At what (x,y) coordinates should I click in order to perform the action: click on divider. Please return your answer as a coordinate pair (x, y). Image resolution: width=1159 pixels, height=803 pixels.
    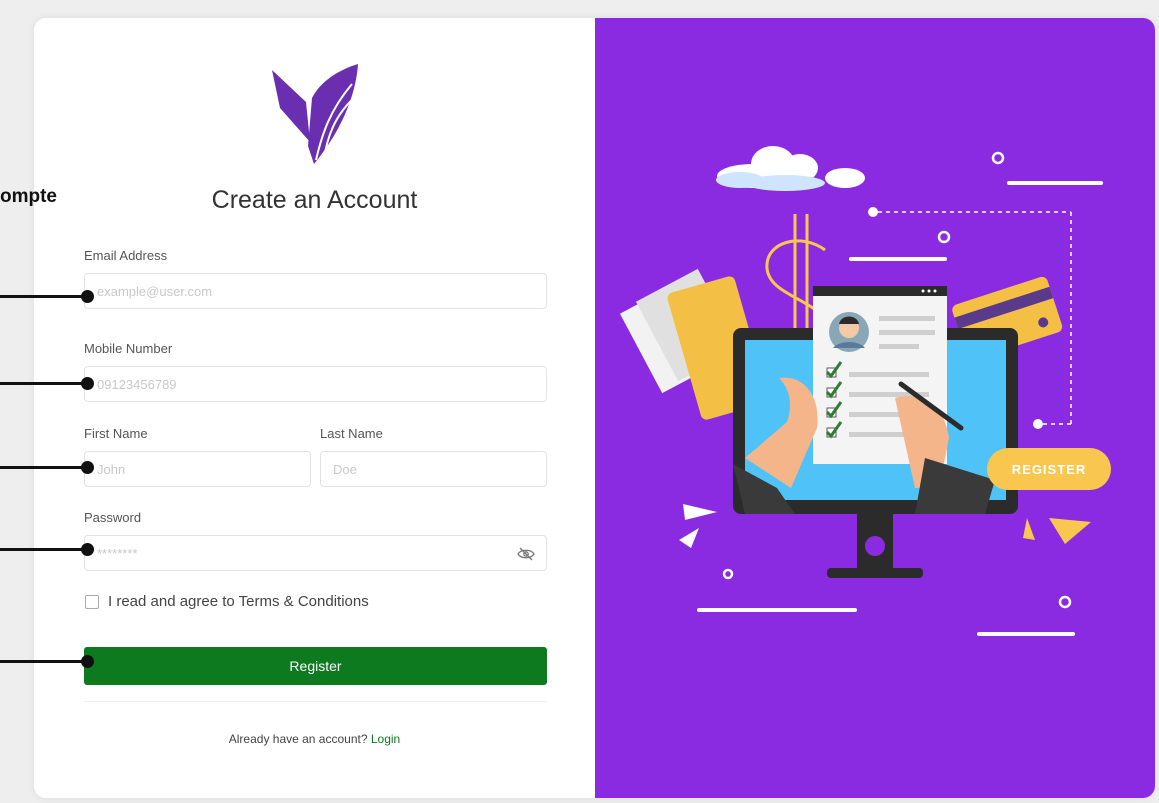
    Looking at the image, I should click on (315, 701).